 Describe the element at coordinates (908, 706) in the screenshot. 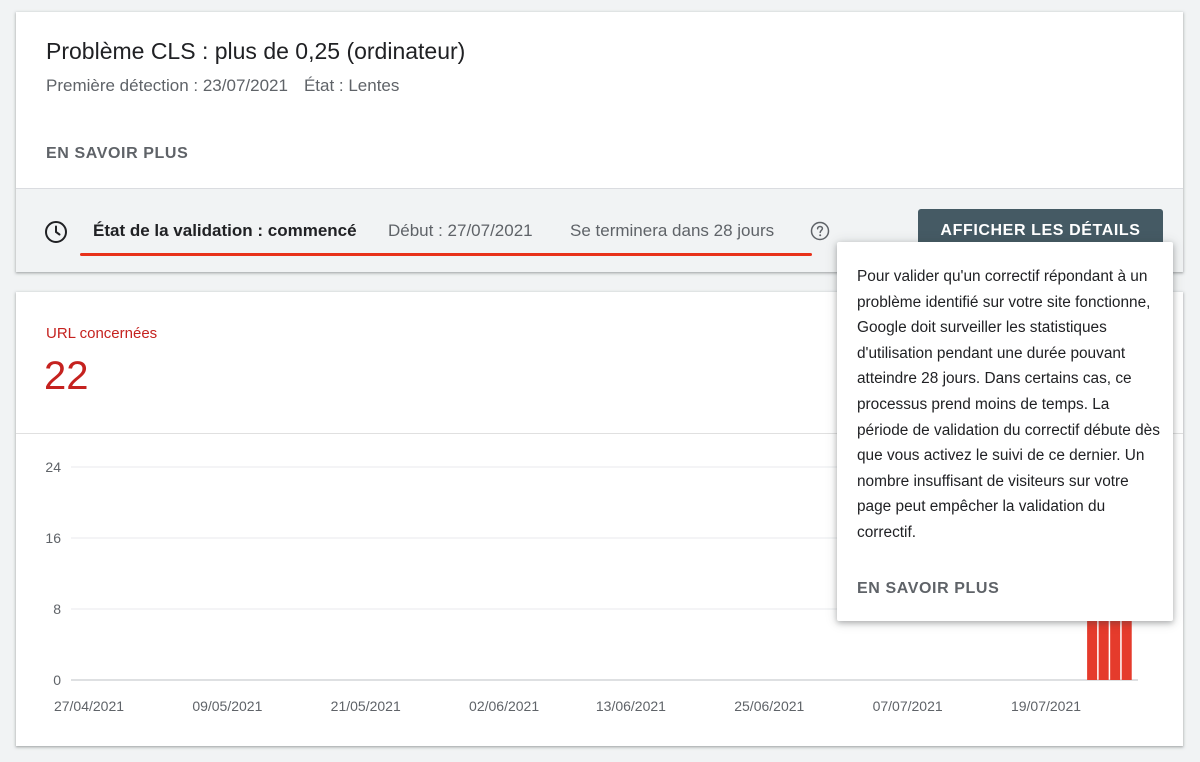

I see `x-tick-label: 07/07/2021` at that location.